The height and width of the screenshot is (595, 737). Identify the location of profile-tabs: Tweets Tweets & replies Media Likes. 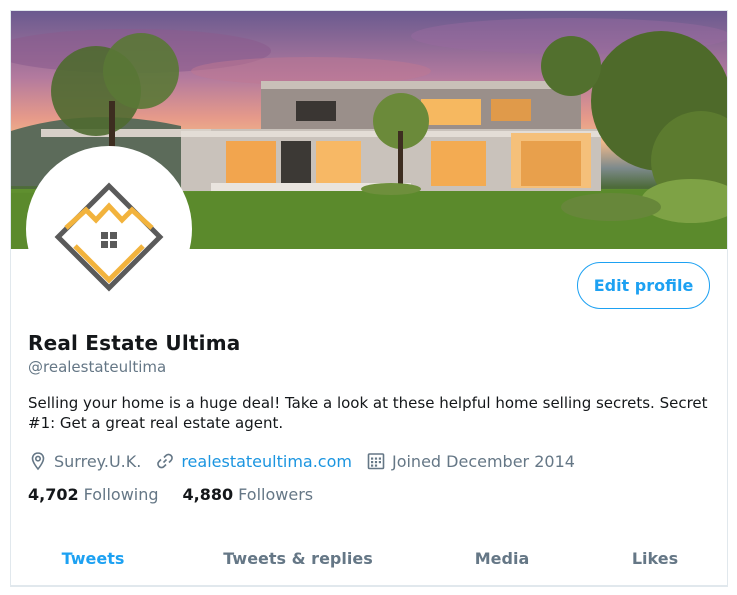
(369, 558).